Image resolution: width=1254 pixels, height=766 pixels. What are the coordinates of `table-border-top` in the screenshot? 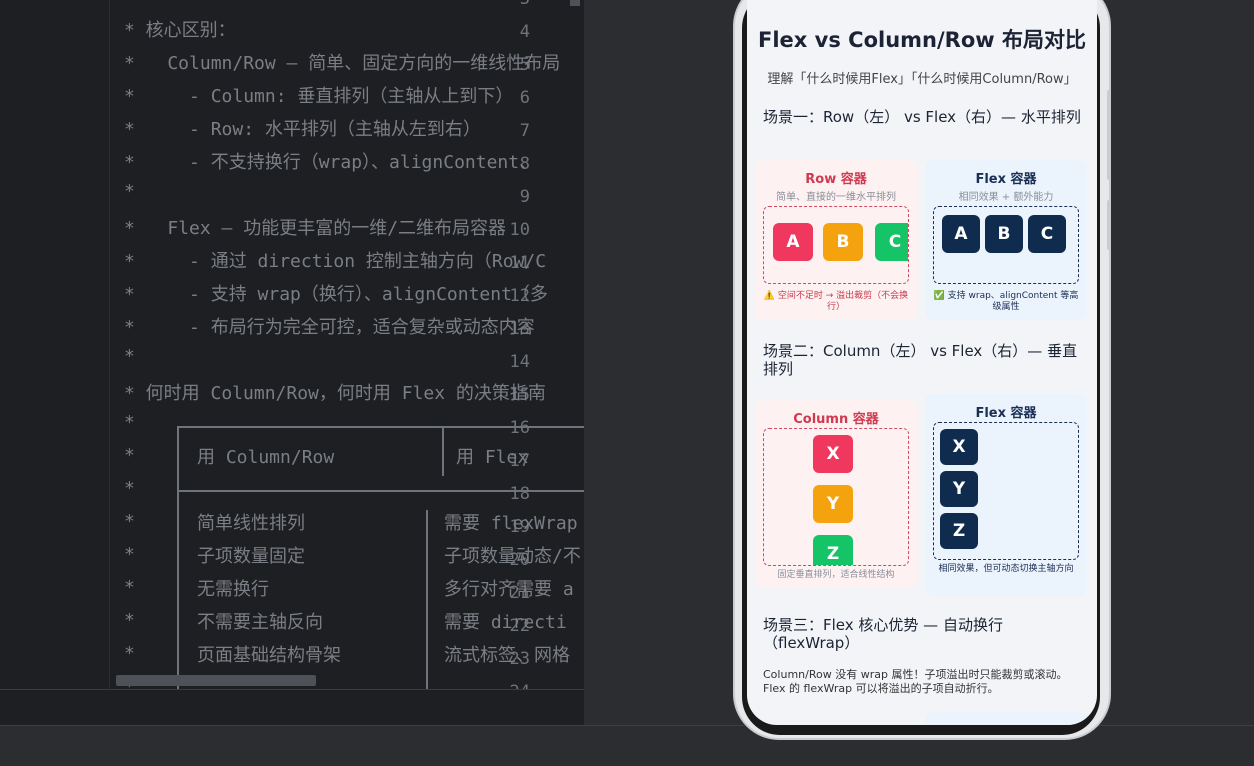 It's located at (380, 427).